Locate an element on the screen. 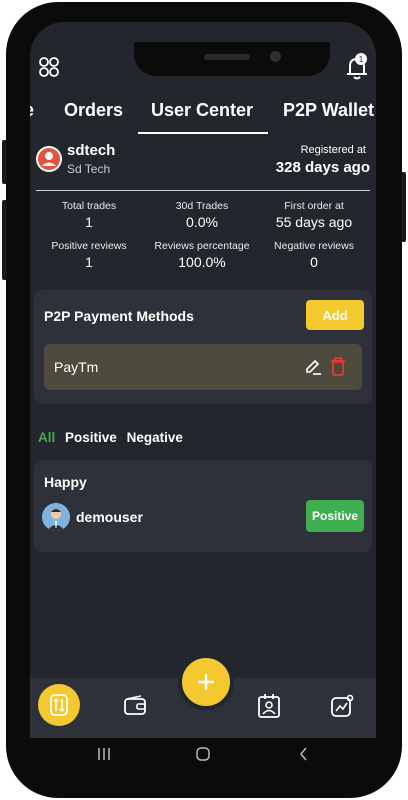 The height and width of the screenshot is (800, 408). stat-label: Negative reviews is located at coordinates (314, 246).